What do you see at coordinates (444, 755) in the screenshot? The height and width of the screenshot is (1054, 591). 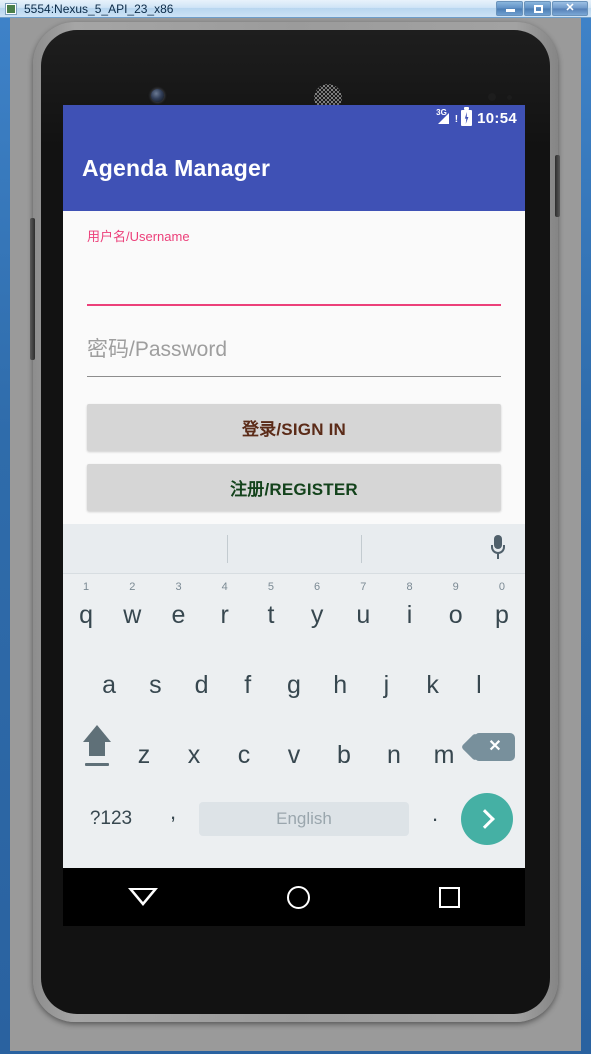 I see `key-label: m` at bounding box center [444, 755].